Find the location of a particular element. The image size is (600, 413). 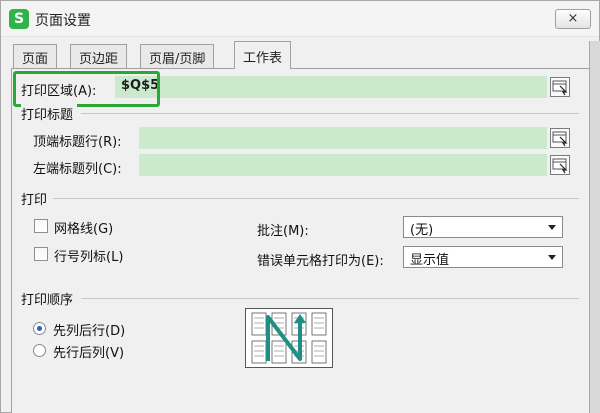

tab-sheet: 工作表 is located at coordinates (263, 55).